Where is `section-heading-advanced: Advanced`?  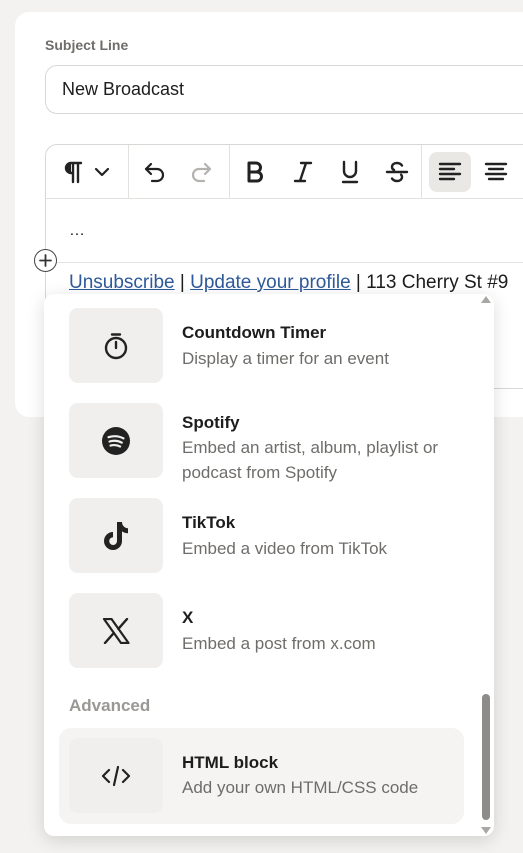
section-heading-advanced: Advanced is located at coordinates (110, 705).